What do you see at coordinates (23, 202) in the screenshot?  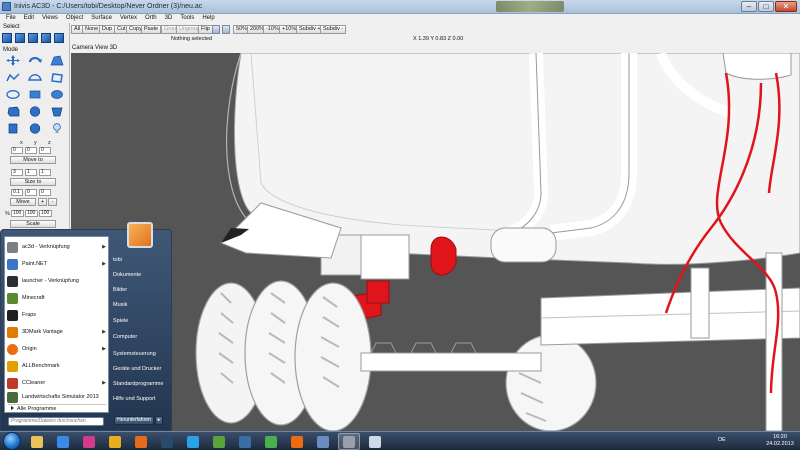 I see `move-button: Move` at bounding box center [23, 202].